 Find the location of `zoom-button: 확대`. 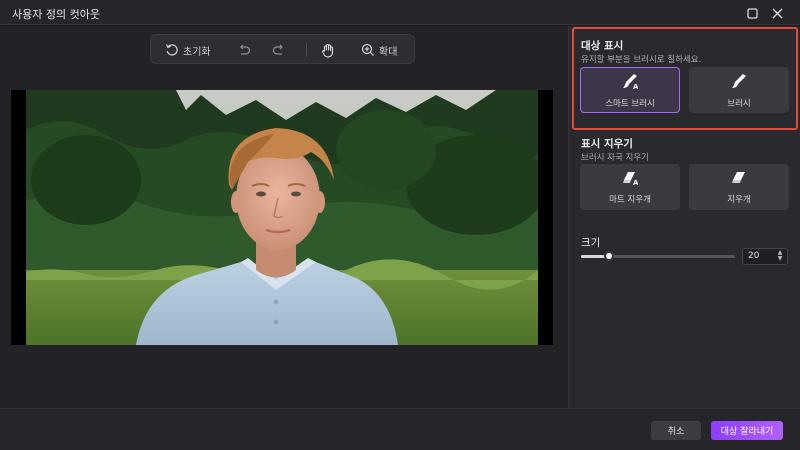

zoom-button: 확대 is located at coordinates (379, 50).